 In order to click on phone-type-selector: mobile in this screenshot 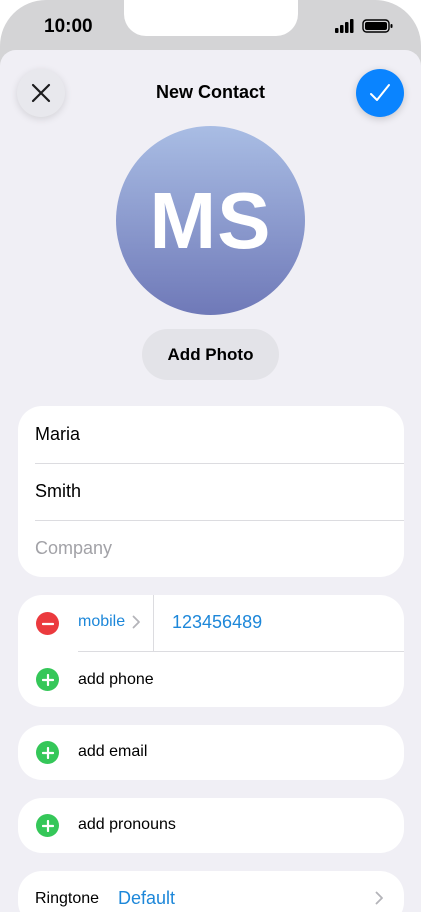, I will do `click(101, 622)`.